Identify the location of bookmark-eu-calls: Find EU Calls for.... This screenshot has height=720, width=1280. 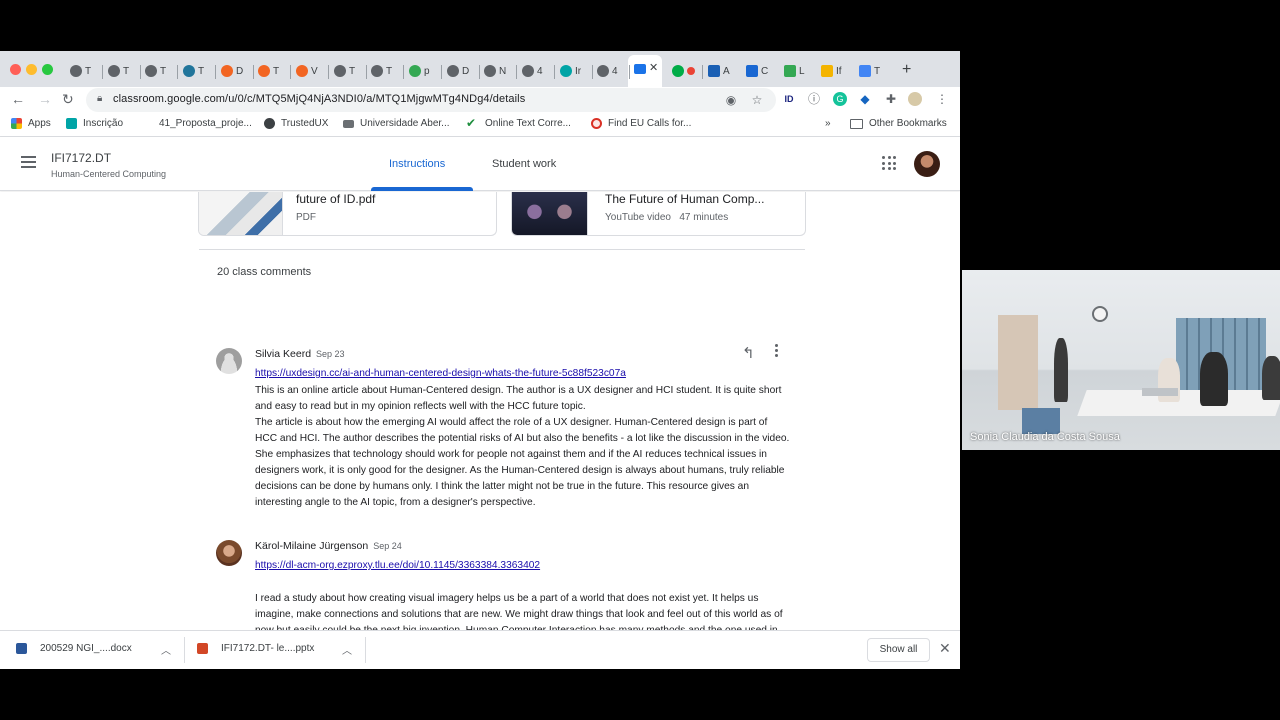
(641, 123).